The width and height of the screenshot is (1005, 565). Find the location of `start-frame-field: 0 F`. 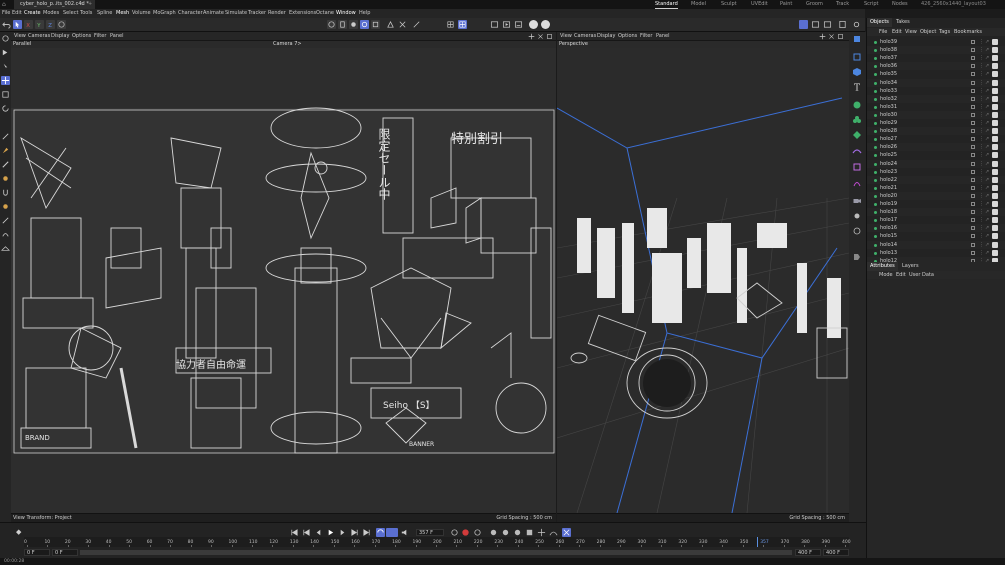

start-frame-field: 0 F is located at coordinates (37, 552).